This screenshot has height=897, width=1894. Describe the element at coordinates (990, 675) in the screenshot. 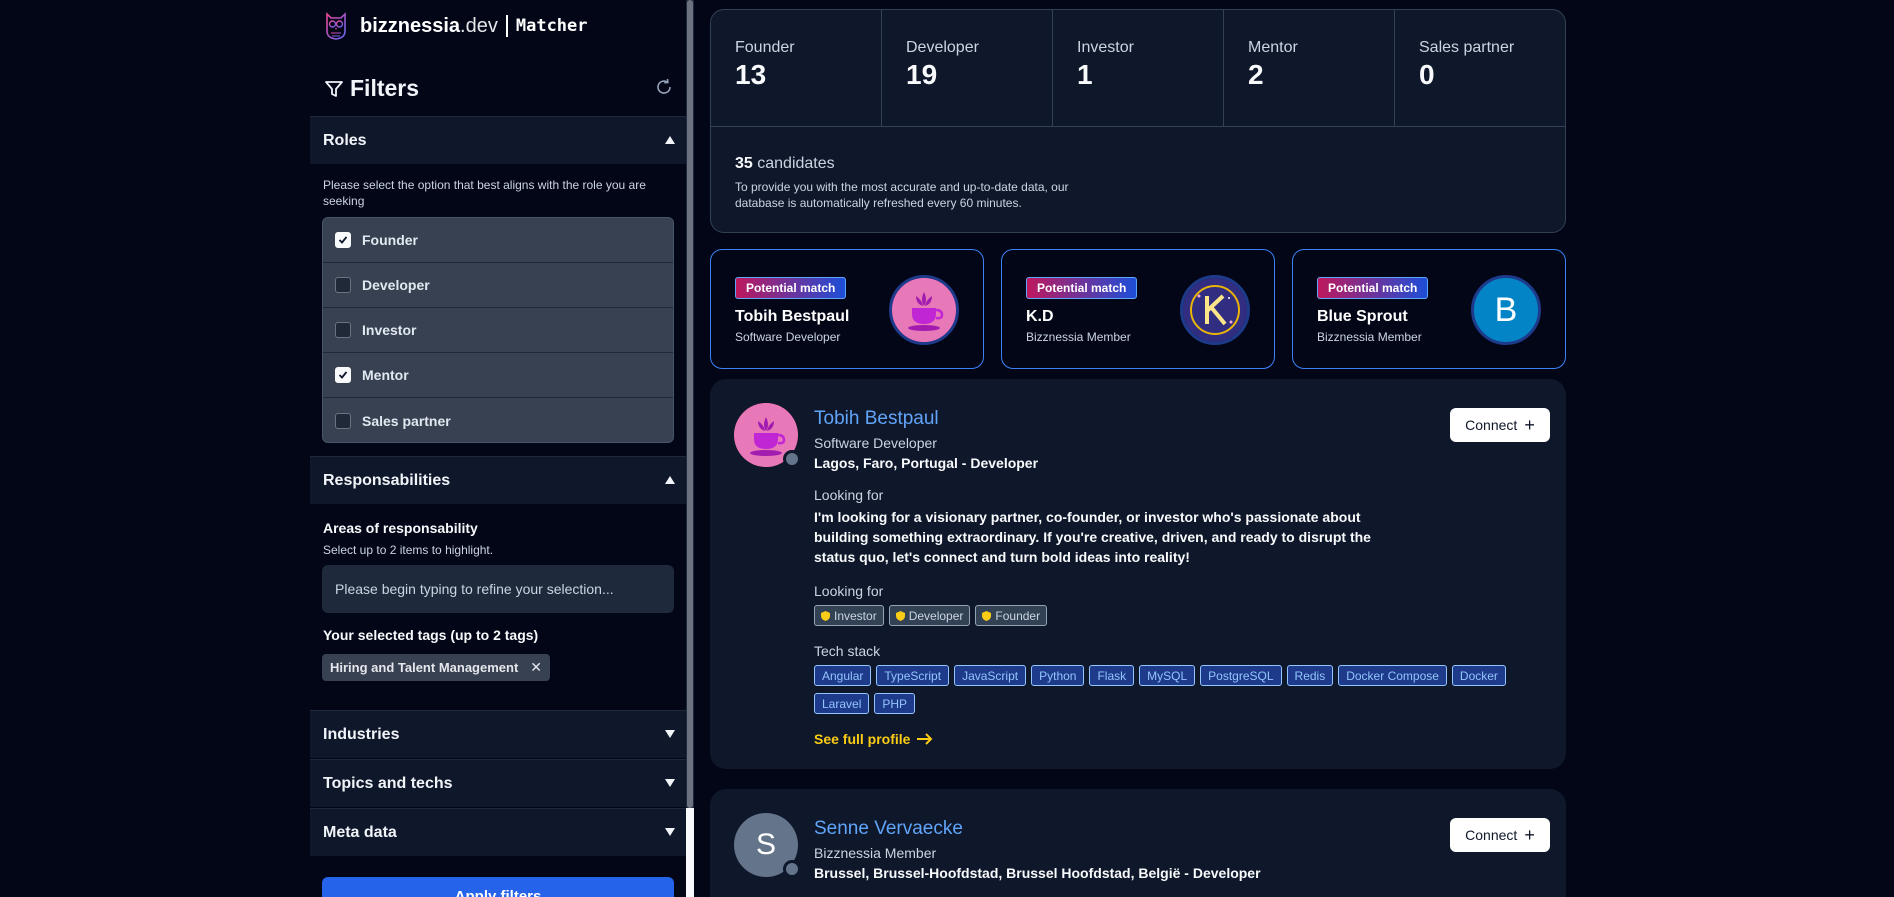

I see `tech-tag: JavaScript` at that location.